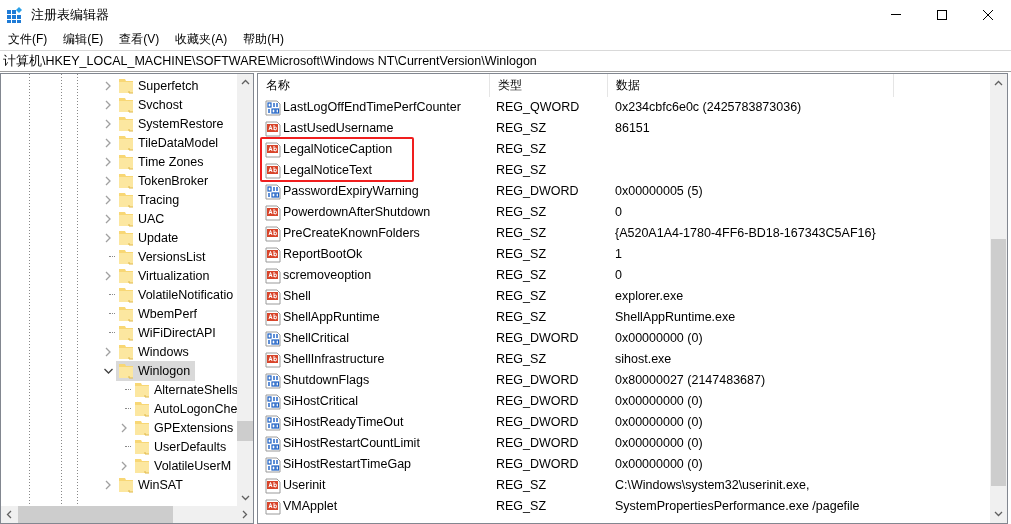 The width and height of the screenshot is (1011, 524). Describe the element at coordinates (301, 506) in the screenshot. I see `value-name: VMApplet` at that location.